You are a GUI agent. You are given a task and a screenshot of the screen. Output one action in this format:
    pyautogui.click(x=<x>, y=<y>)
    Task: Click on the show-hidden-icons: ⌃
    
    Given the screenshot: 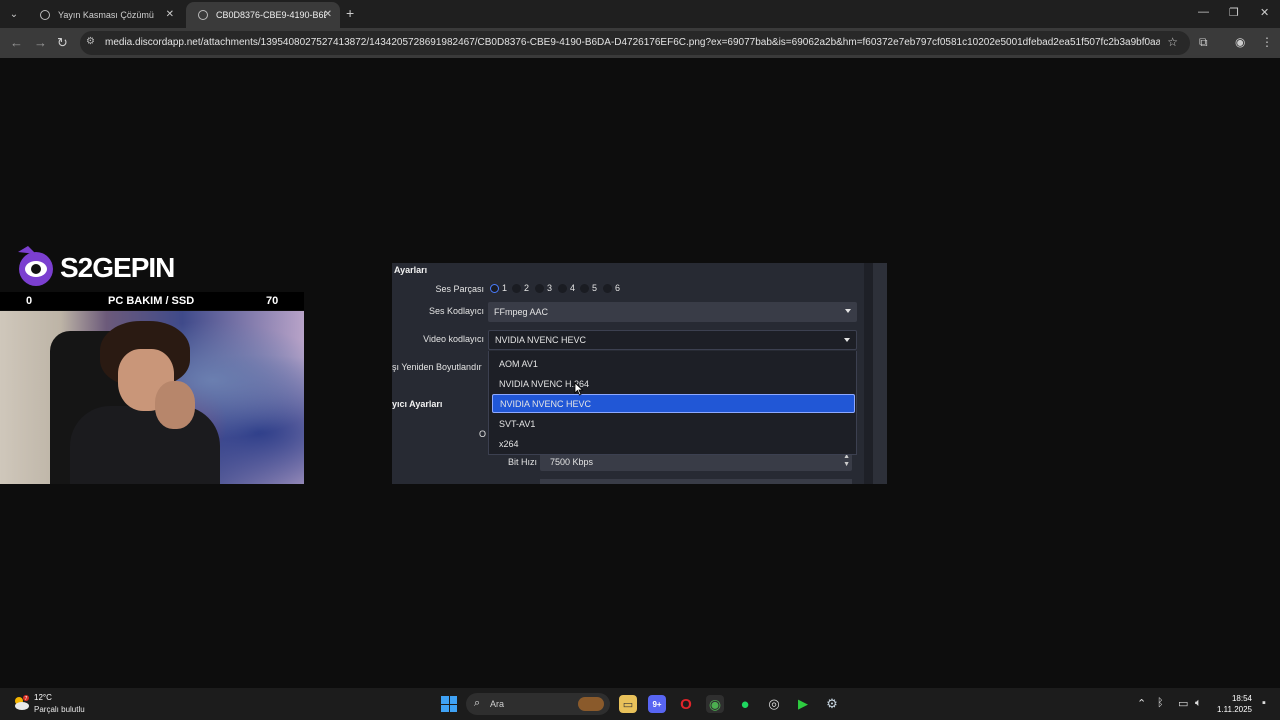 What is the action you would take?
    pyautogui.click(x=1141, y=703)
    